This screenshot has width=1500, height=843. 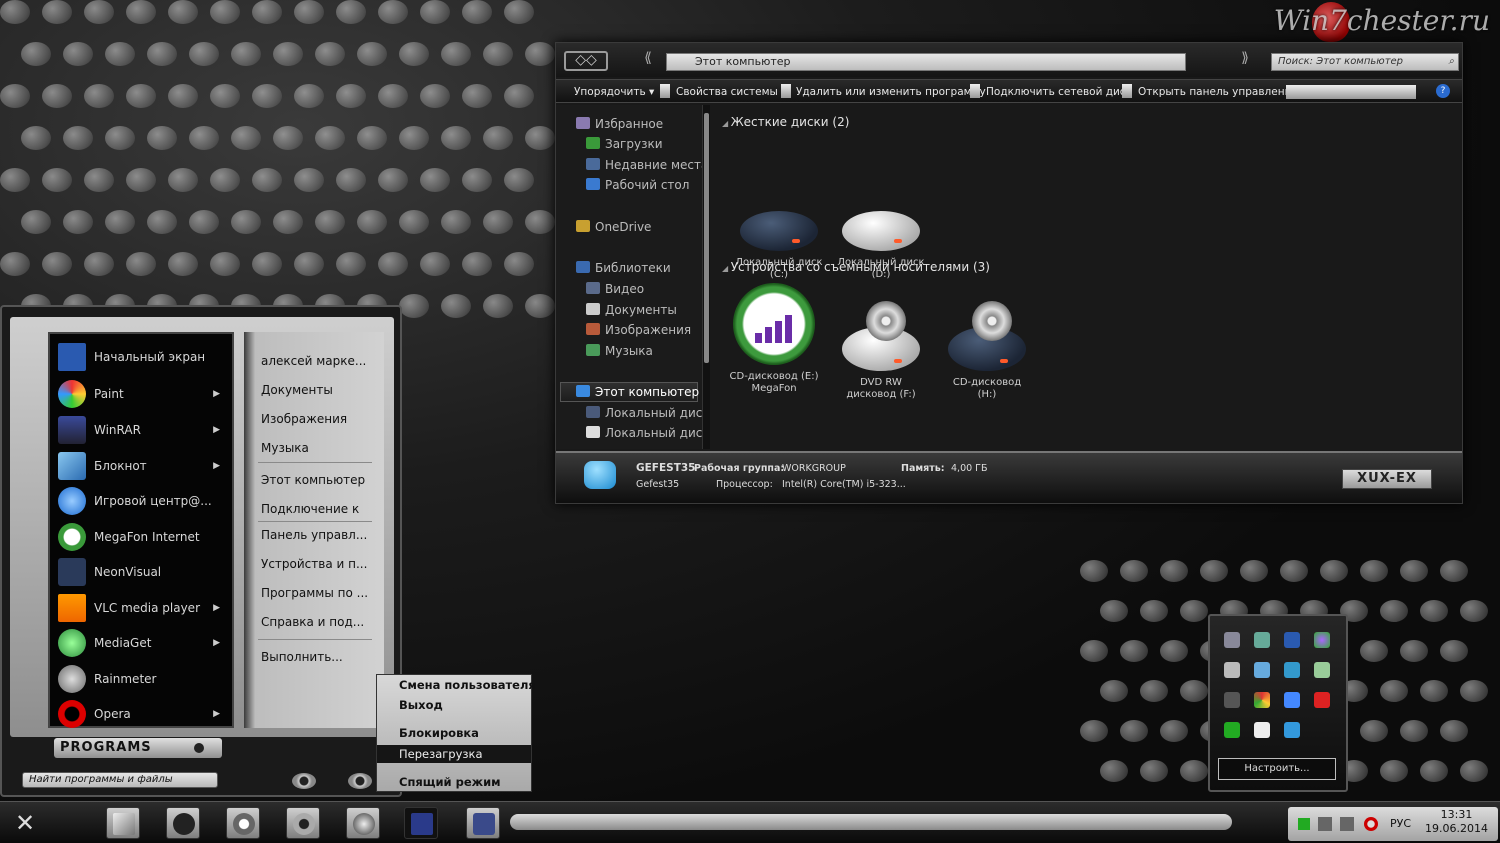 What do you see at coordinates (421, 823) in the screenshot?
I see `winrar-taskbar-button` at bounding box center [421, 823].